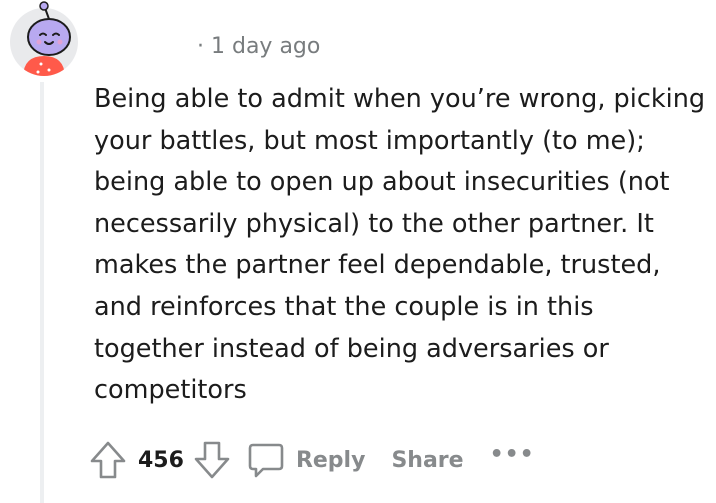  I want to click on downvote-button, so click(212, 460).